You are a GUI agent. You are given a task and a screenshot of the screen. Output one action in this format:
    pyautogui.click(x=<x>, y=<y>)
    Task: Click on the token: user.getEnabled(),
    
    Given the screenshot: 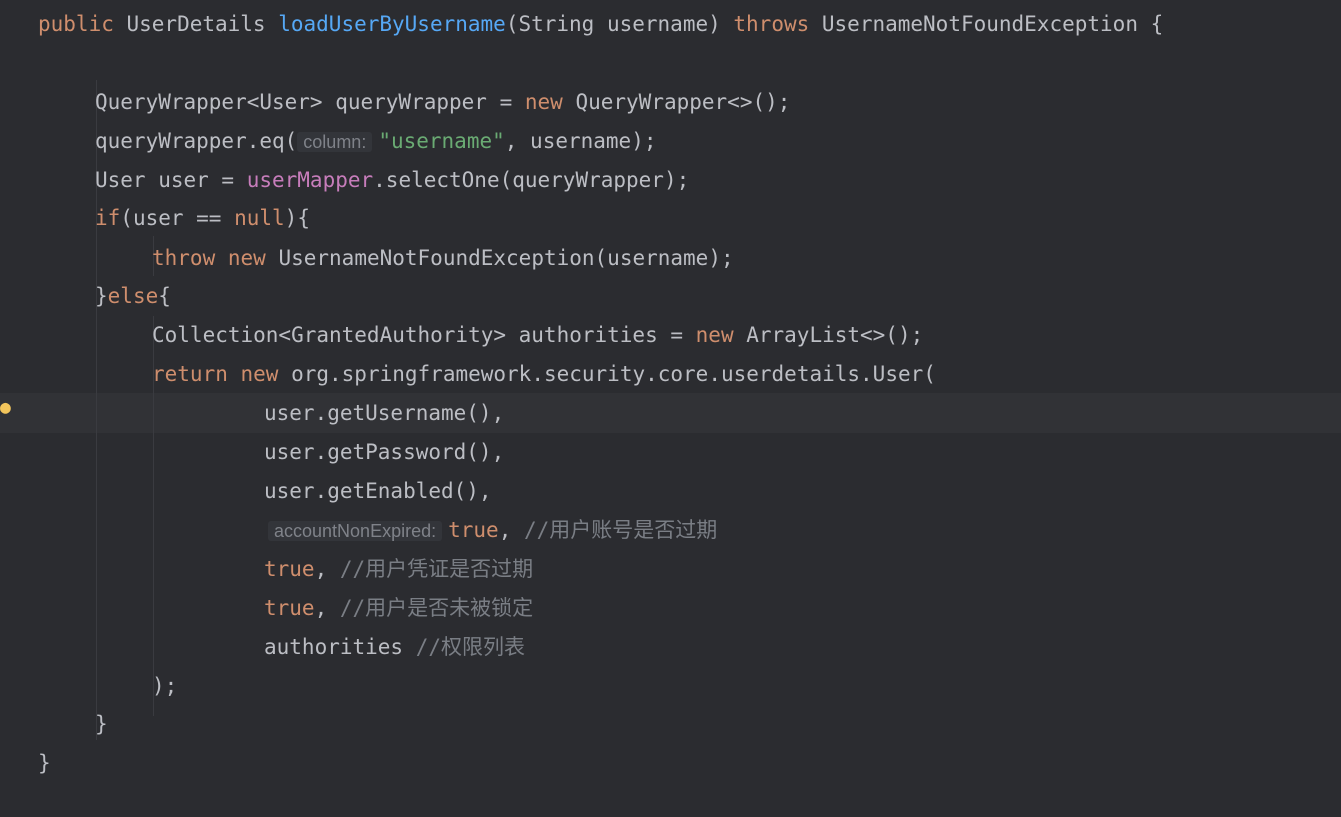 What is the action you would take?
    pyautogui.click(x=378, y=491)
    